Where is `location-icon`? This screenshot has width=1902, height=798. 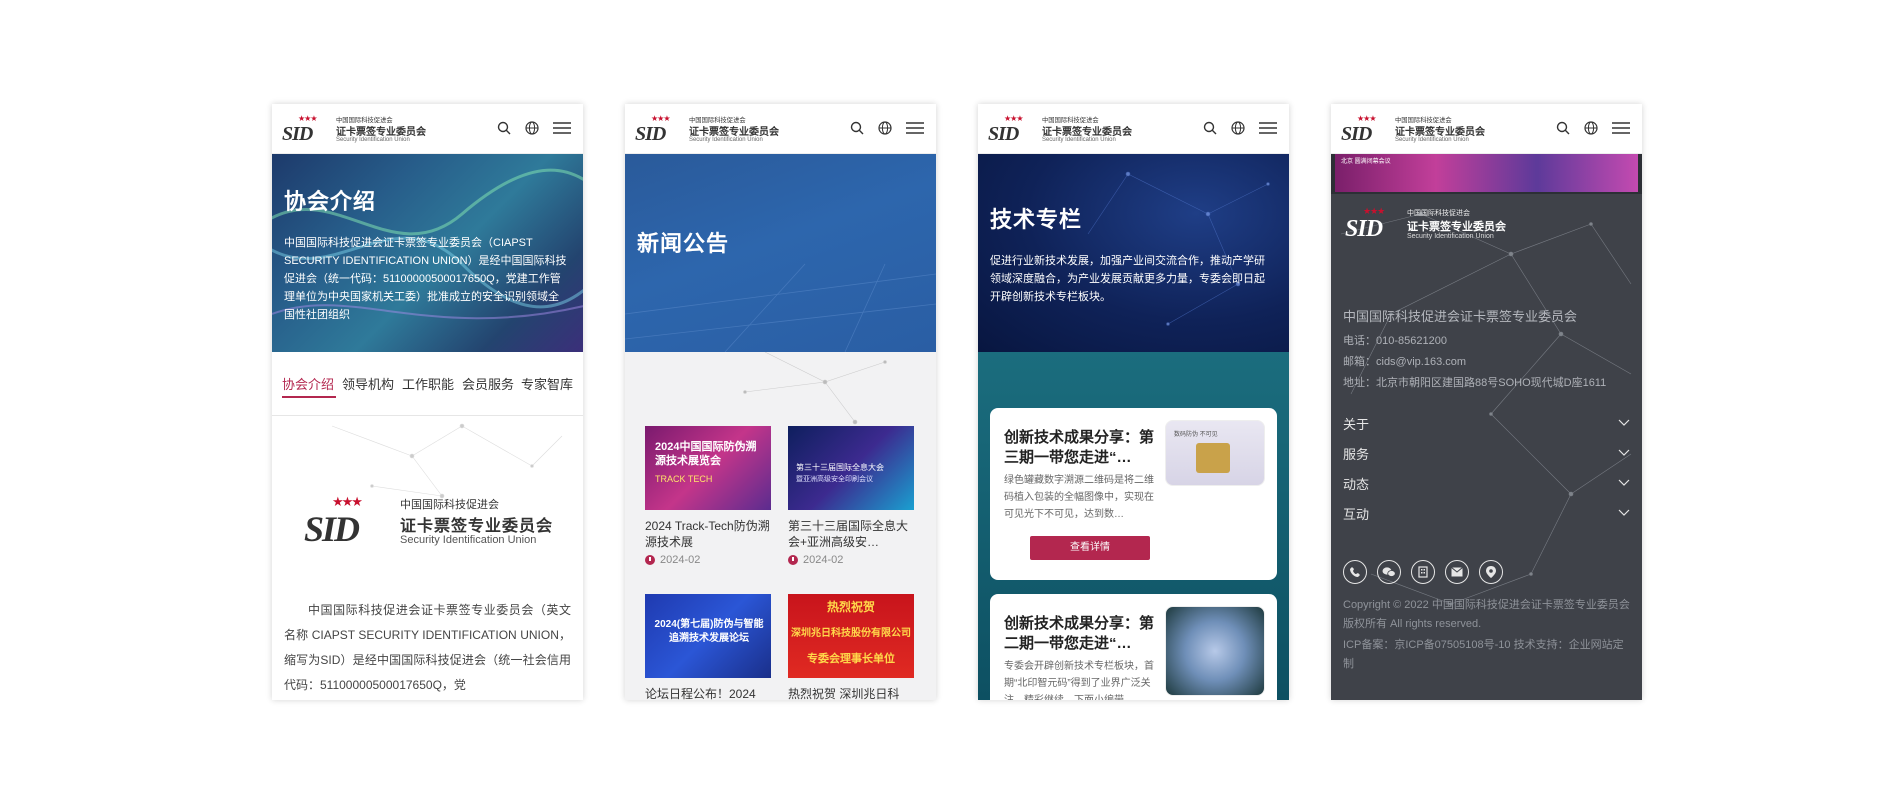 location-icon is located at coordinates (1491, 572).